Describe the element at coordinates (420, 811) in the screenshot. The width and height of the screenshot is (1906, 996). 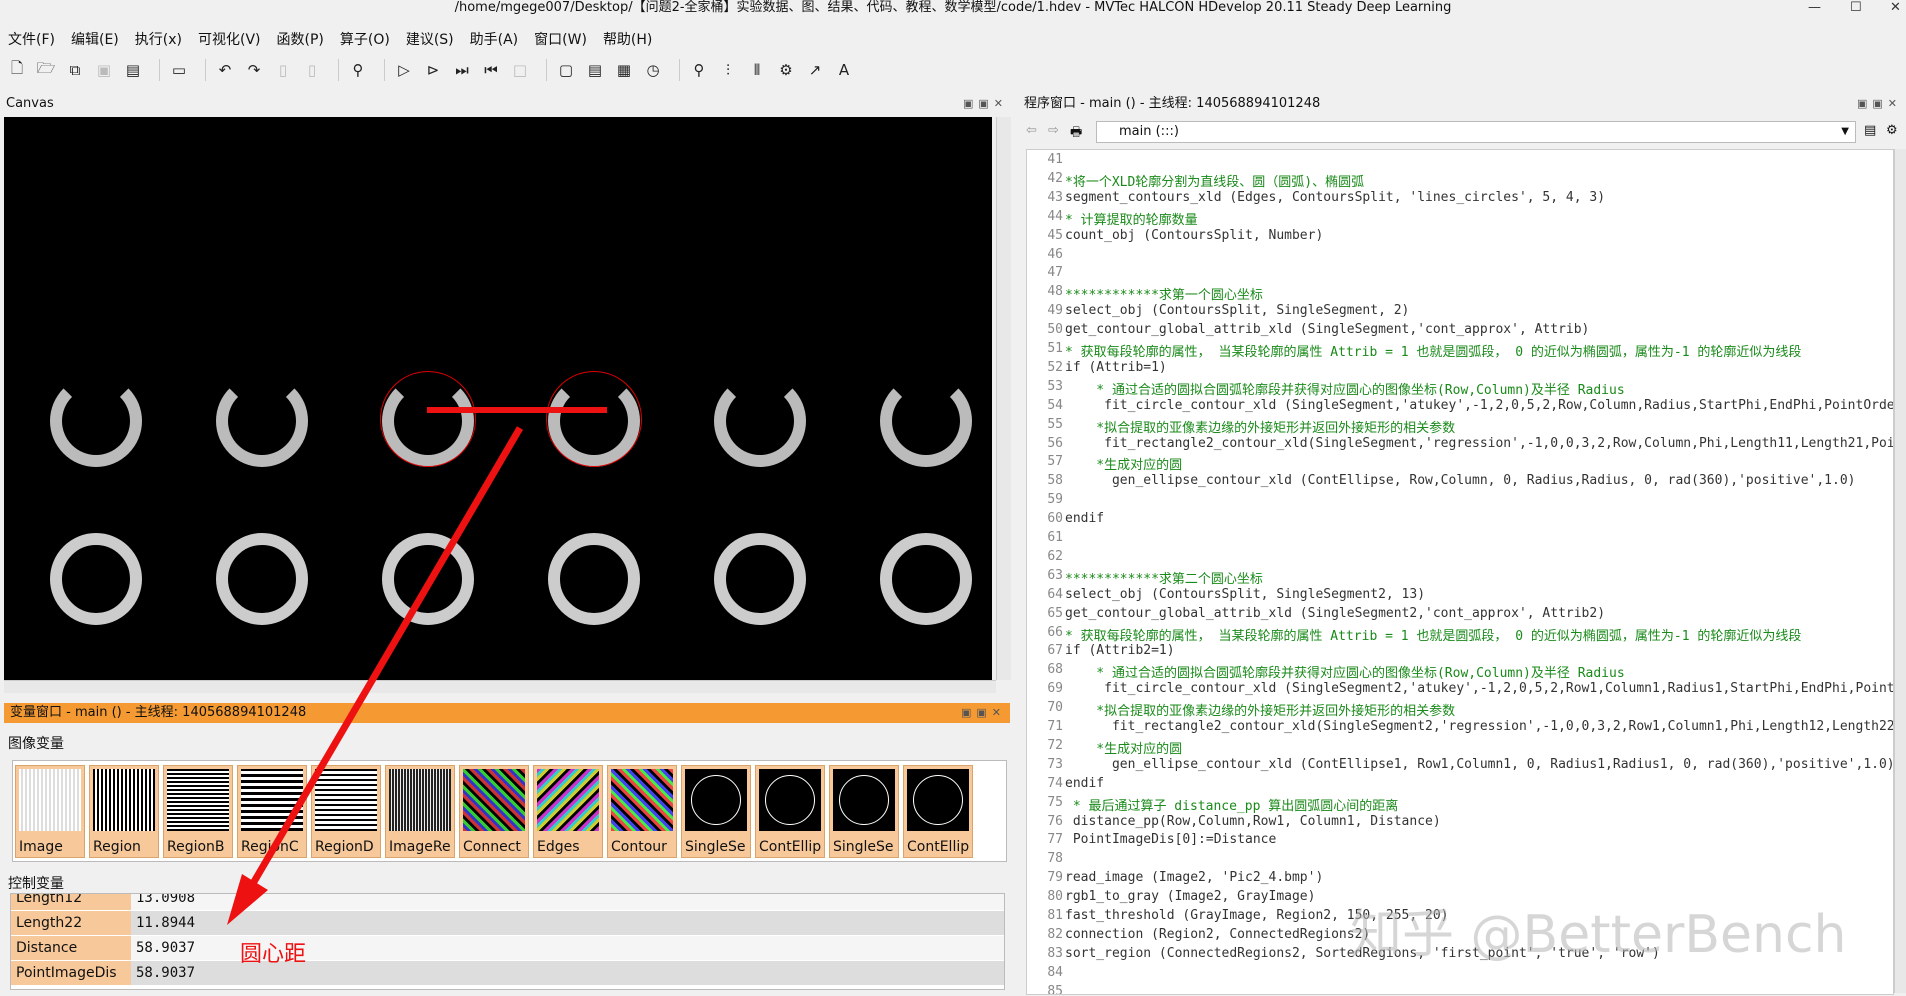
I see `image-var-thumb: ImageRe` at that location.